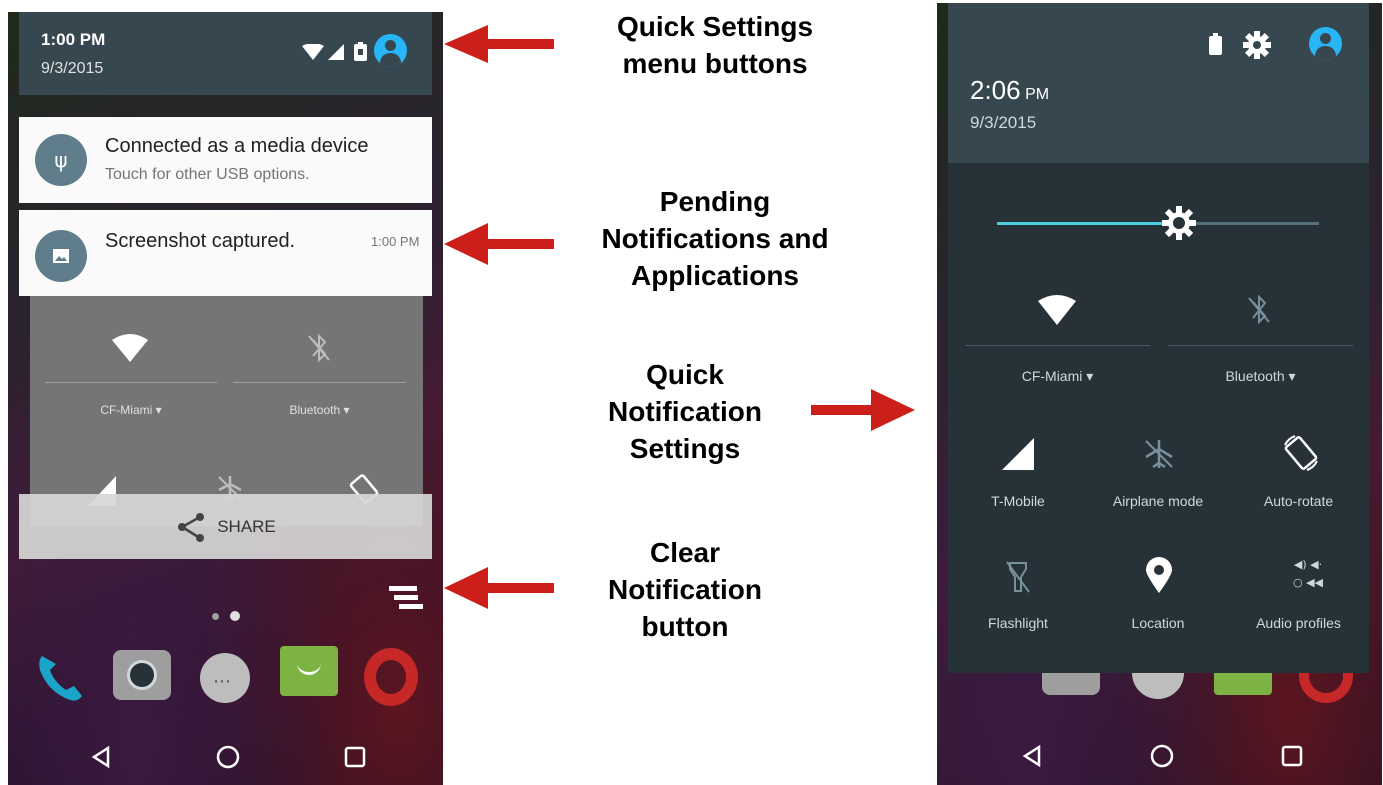 Image resolution: width=1383 pixels, height=785 pixels. What do you see at coordinates (1088, 223) in the screenshot?
I see `brightness-fill` at bounding box center [1088, 223].